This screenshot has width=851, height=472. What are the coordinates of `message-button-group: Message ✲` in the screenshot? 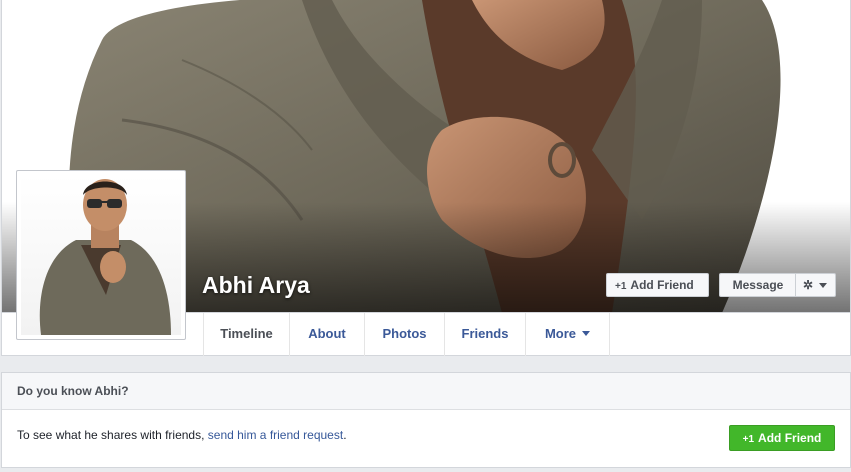 It's located at (777, 285).